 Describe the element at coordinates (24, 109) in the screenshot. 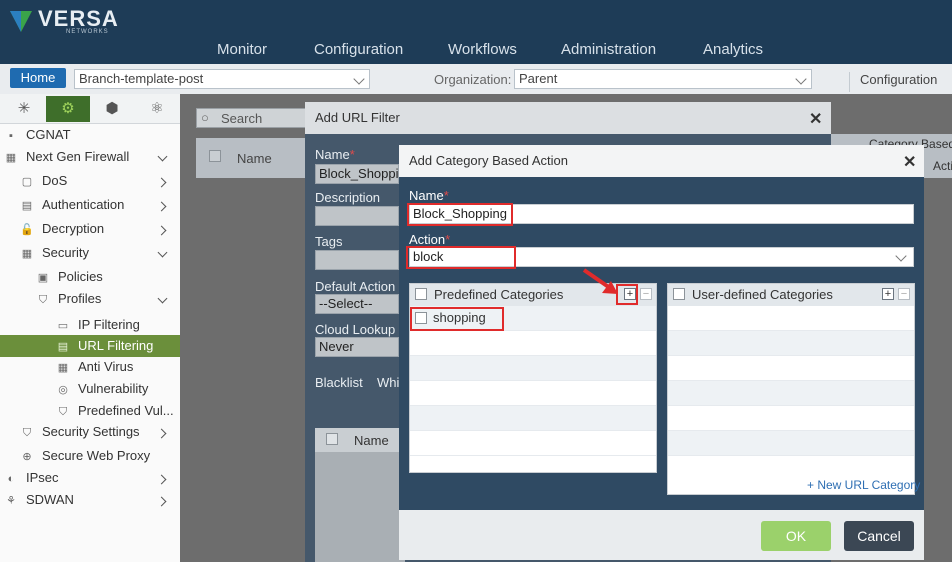

I see `network-icon: ✳` at that location.